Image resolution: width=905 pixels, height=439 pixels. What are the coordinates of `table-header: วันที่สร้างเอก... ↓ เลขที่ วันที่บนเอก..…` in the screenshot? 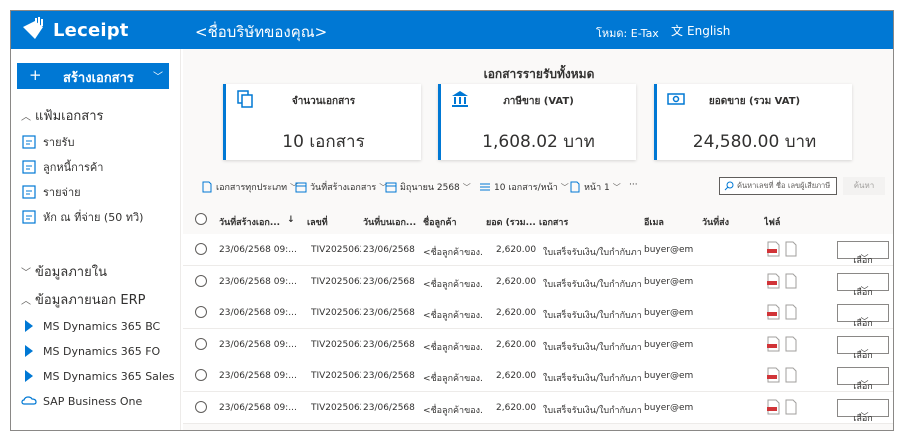 It's located at (538, 222).